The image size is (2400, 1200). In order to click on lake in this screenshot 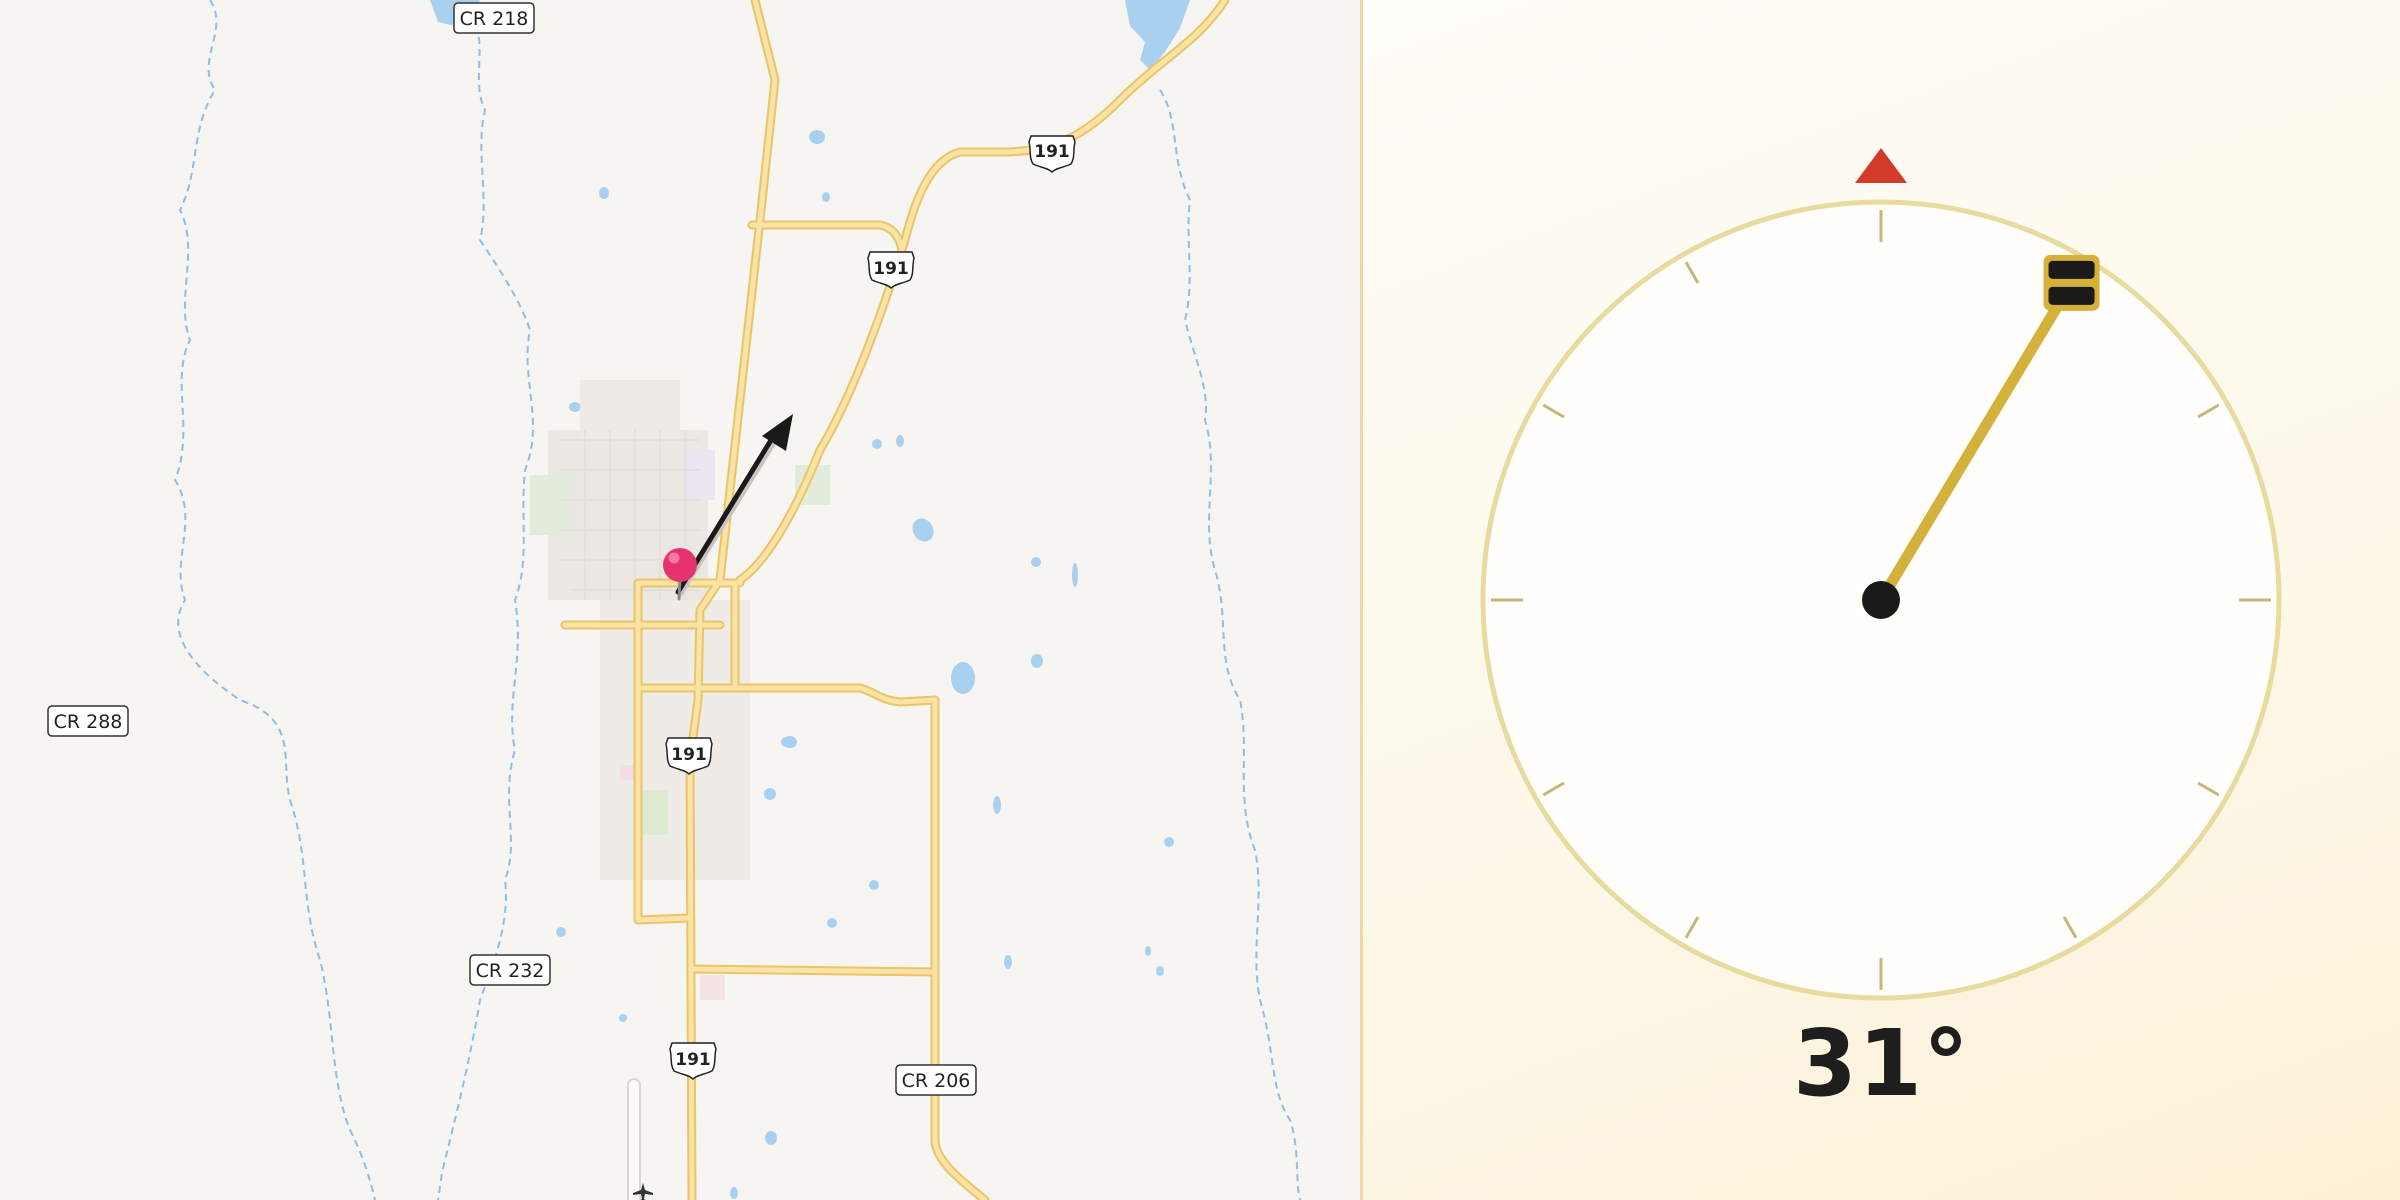, I will do `click(1157, 35)`.